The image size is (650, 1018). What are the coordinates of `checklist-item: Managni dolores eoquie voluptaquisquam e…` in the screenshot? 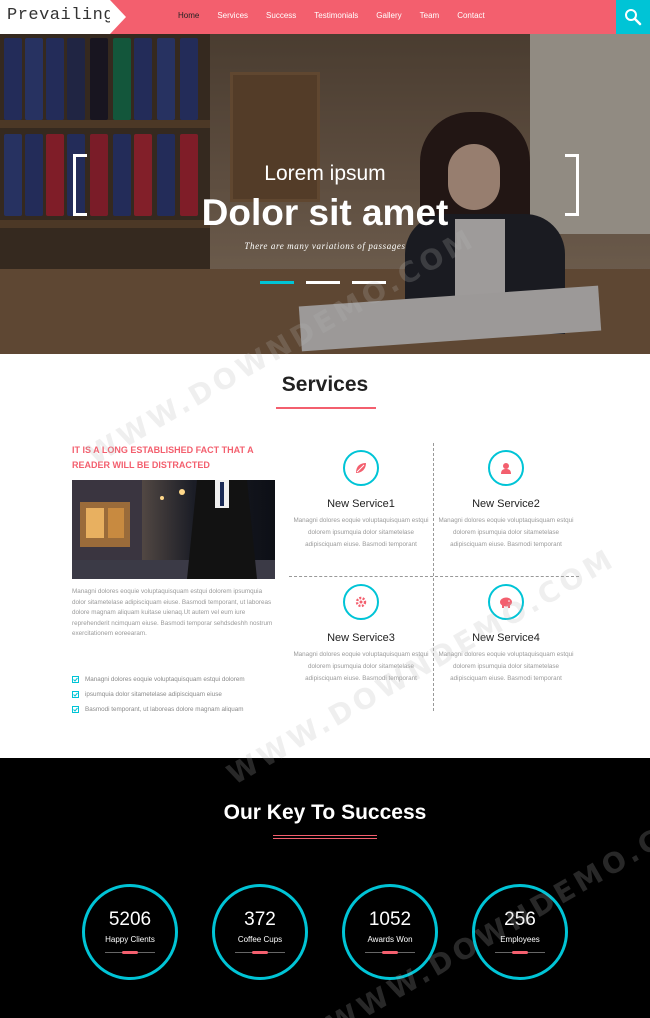 It's located at (177, 679).